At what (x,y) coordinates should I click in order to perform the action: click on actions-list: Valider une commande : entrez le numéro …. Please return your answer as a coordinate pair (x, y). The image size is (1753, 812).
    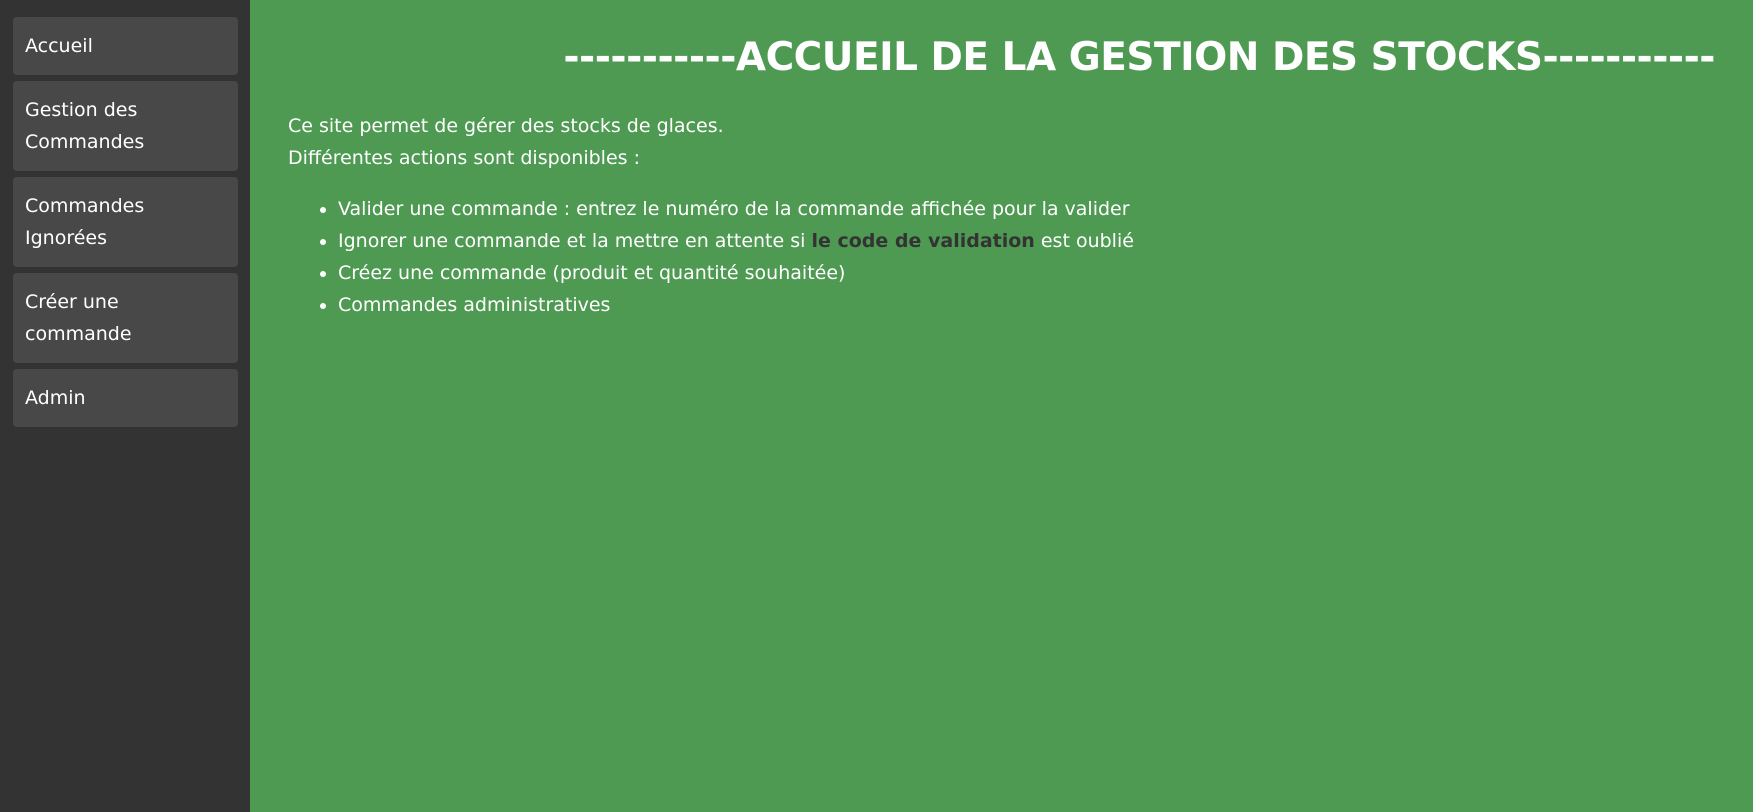
    Looking at the image, I should click on (711, 257).